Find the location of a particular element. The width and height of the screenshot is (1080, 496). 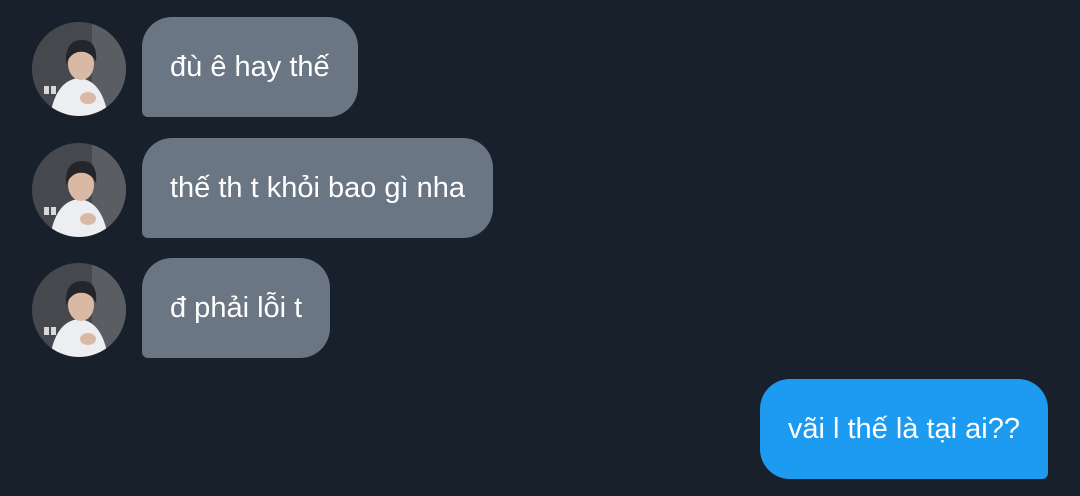

incoming-message-bubble: đù ê hay thế is located at coordinates (250, 67).